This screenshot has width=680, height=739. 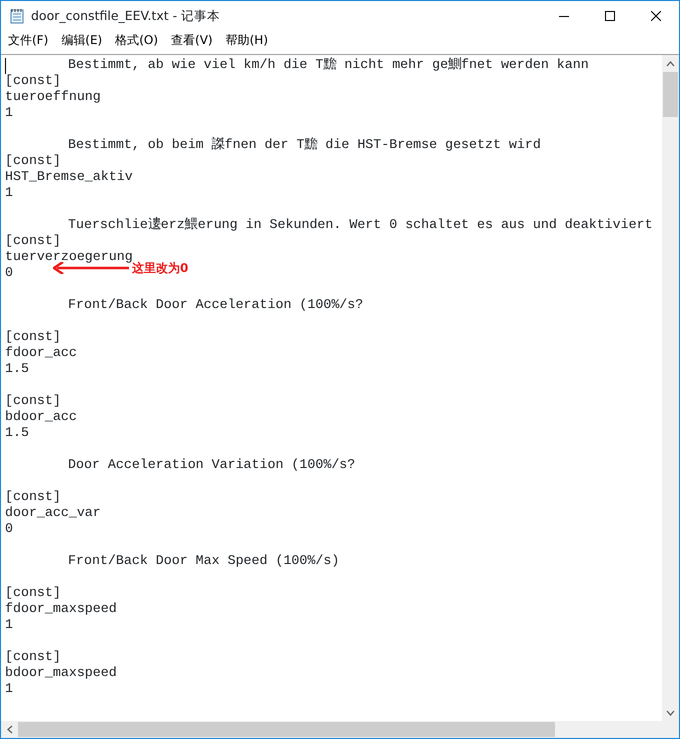 I want to click on vertical-scrollbar-thumb, so click(x=670, y=94).